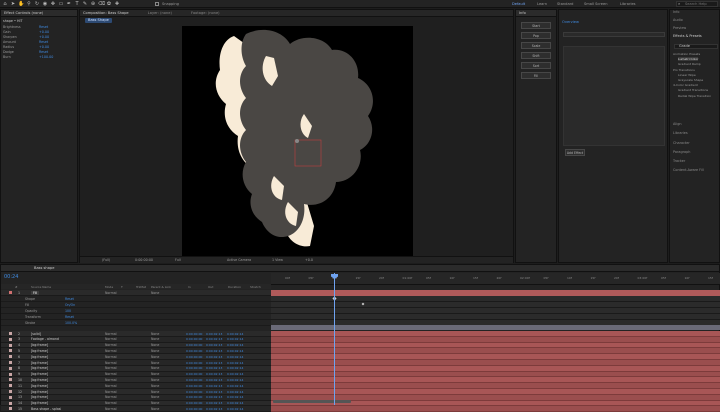 The image size is (720, 412). I want to click on property-value: On/On, so click(70, 305).